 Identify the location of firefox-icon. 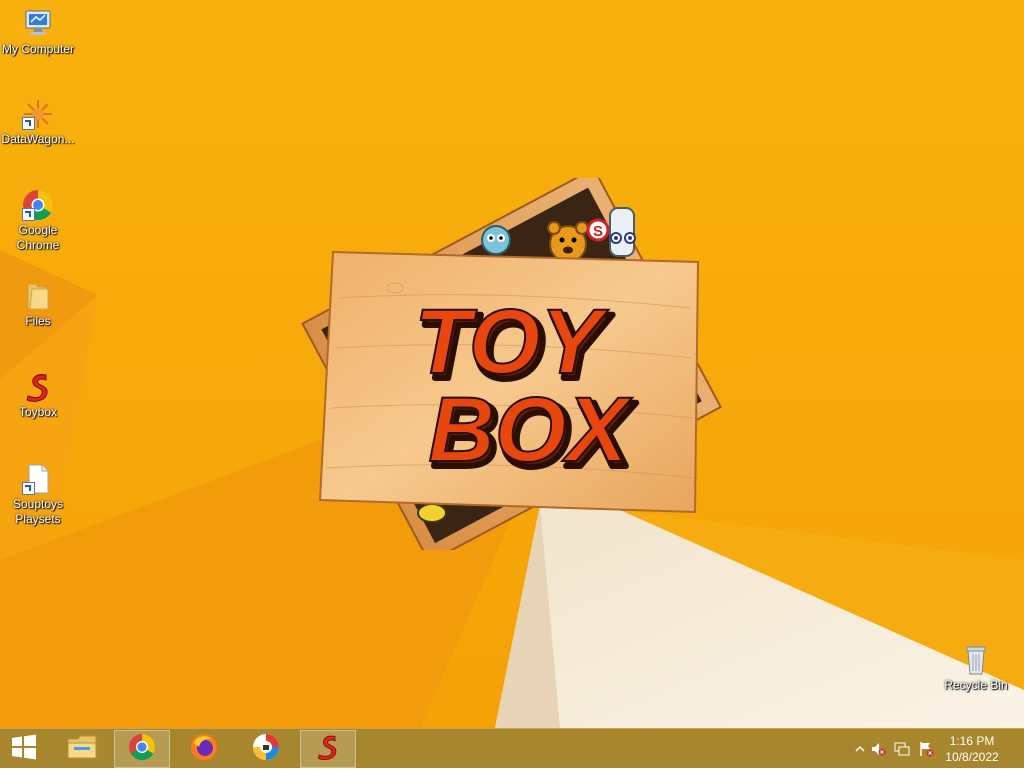
(204, 749).